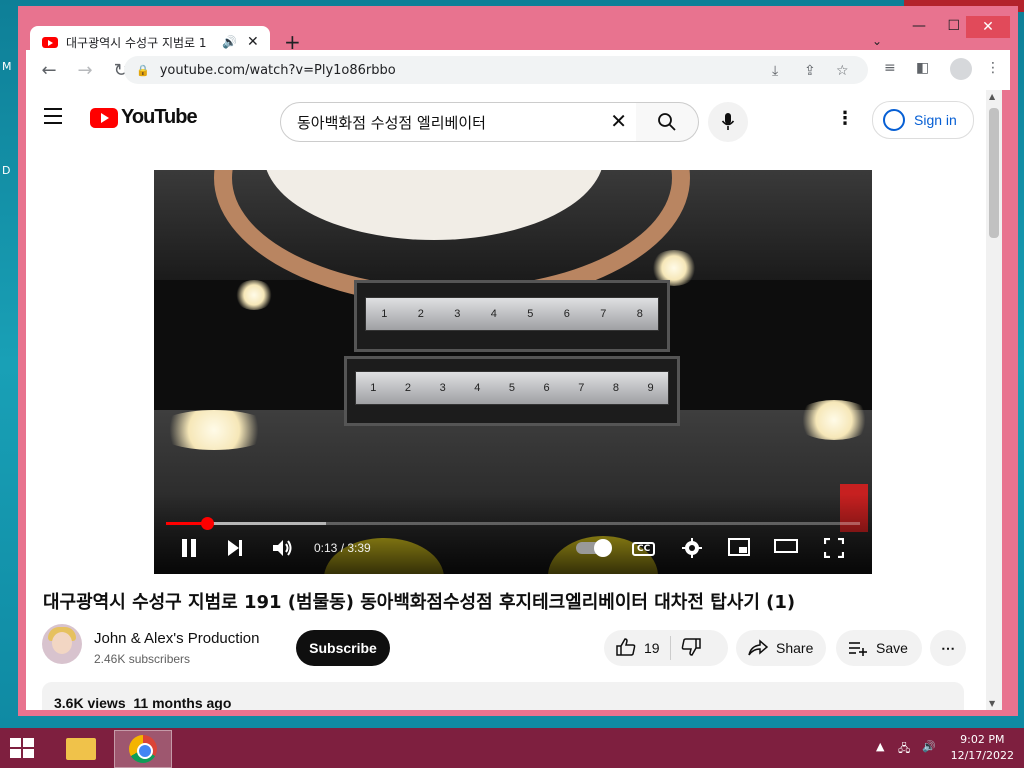  What do you see at coordinates (919, 26) in the screenshot?
I see `minimize-button: —` at bounding box center [919, 26].